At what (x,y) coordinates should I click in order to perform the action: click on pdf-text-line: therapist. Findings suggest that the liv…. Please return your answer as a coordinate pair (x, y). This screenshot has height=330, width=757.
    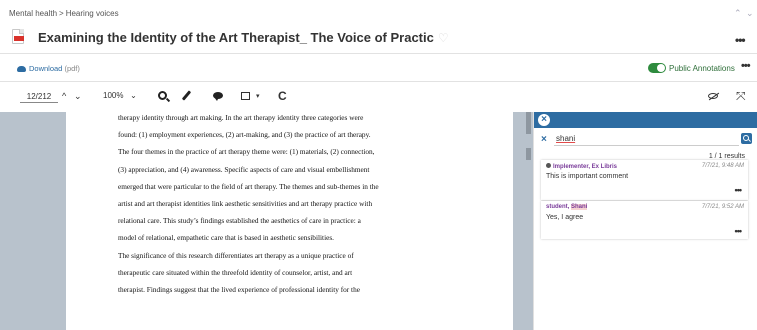
    Looking at the image, I should click on (239, 289).